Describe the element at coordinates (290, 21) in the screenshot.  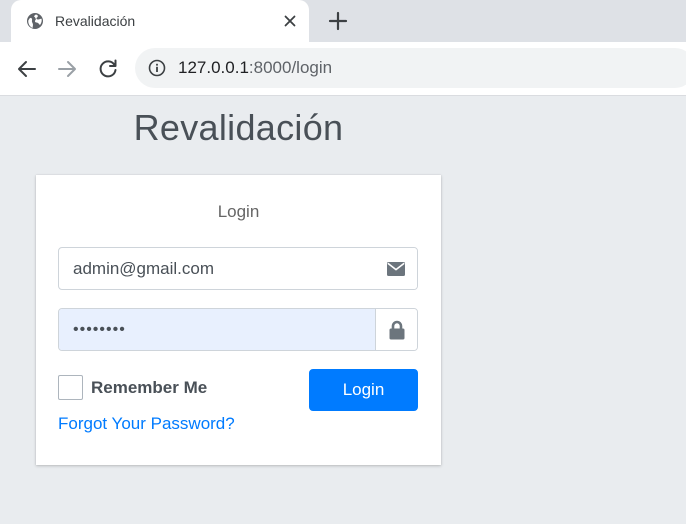
I see `close-icon` at that location.